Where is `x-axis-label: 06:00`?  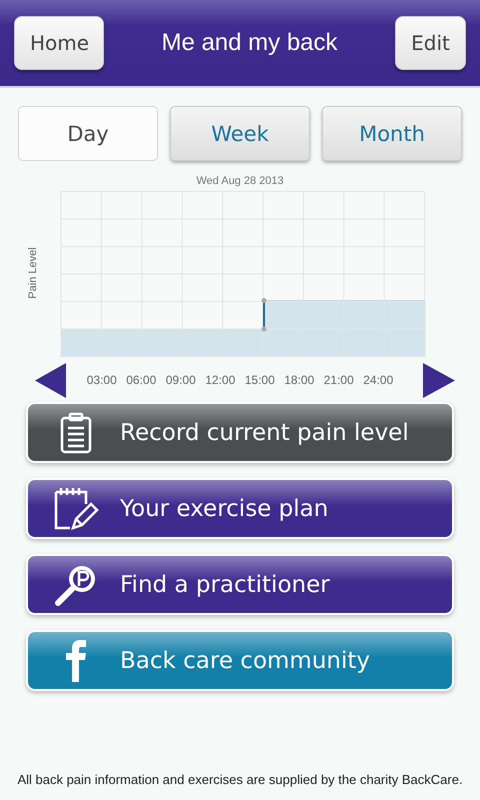
x-axis-label: 06:00 is located at coordinates (141, 380).